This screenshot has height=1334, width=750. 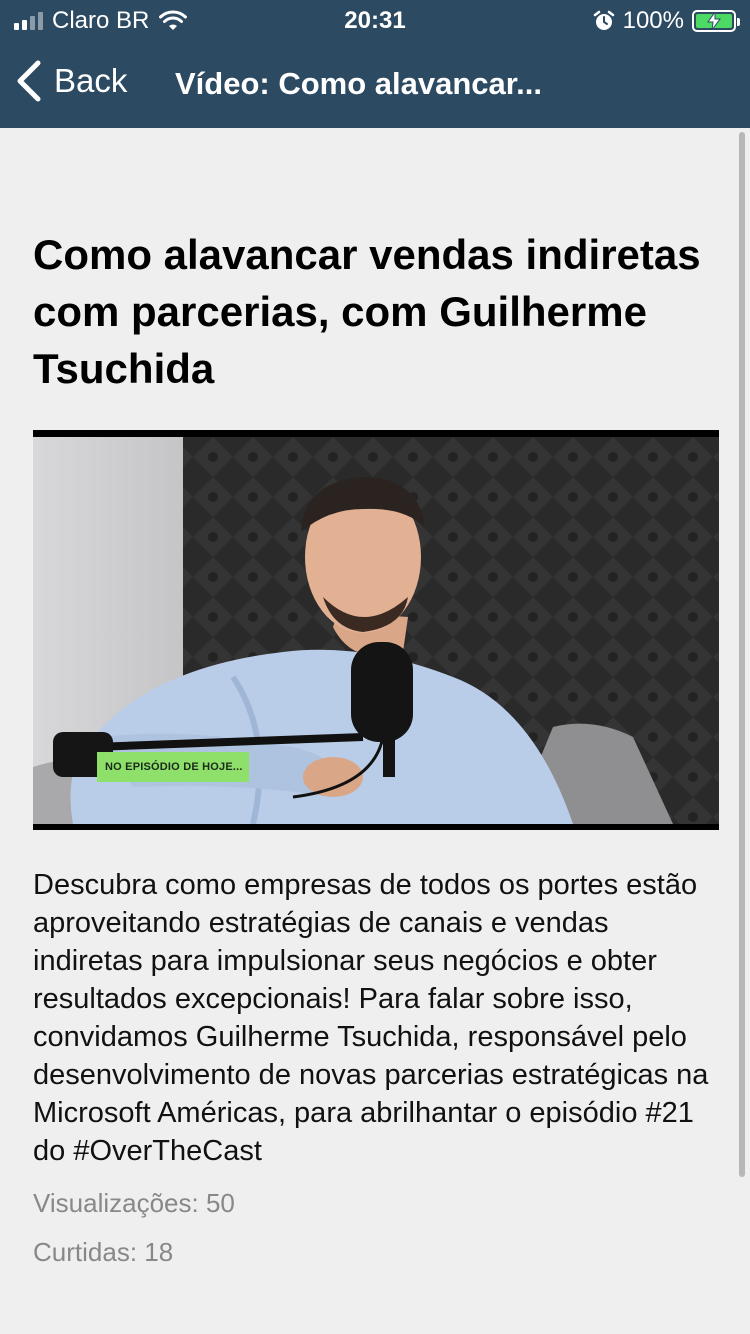 What do you see at coordinates (103, 1252) in the screenshot?
I see `likes-count: Curtidas: 18` at bounding box center [103, 1252].